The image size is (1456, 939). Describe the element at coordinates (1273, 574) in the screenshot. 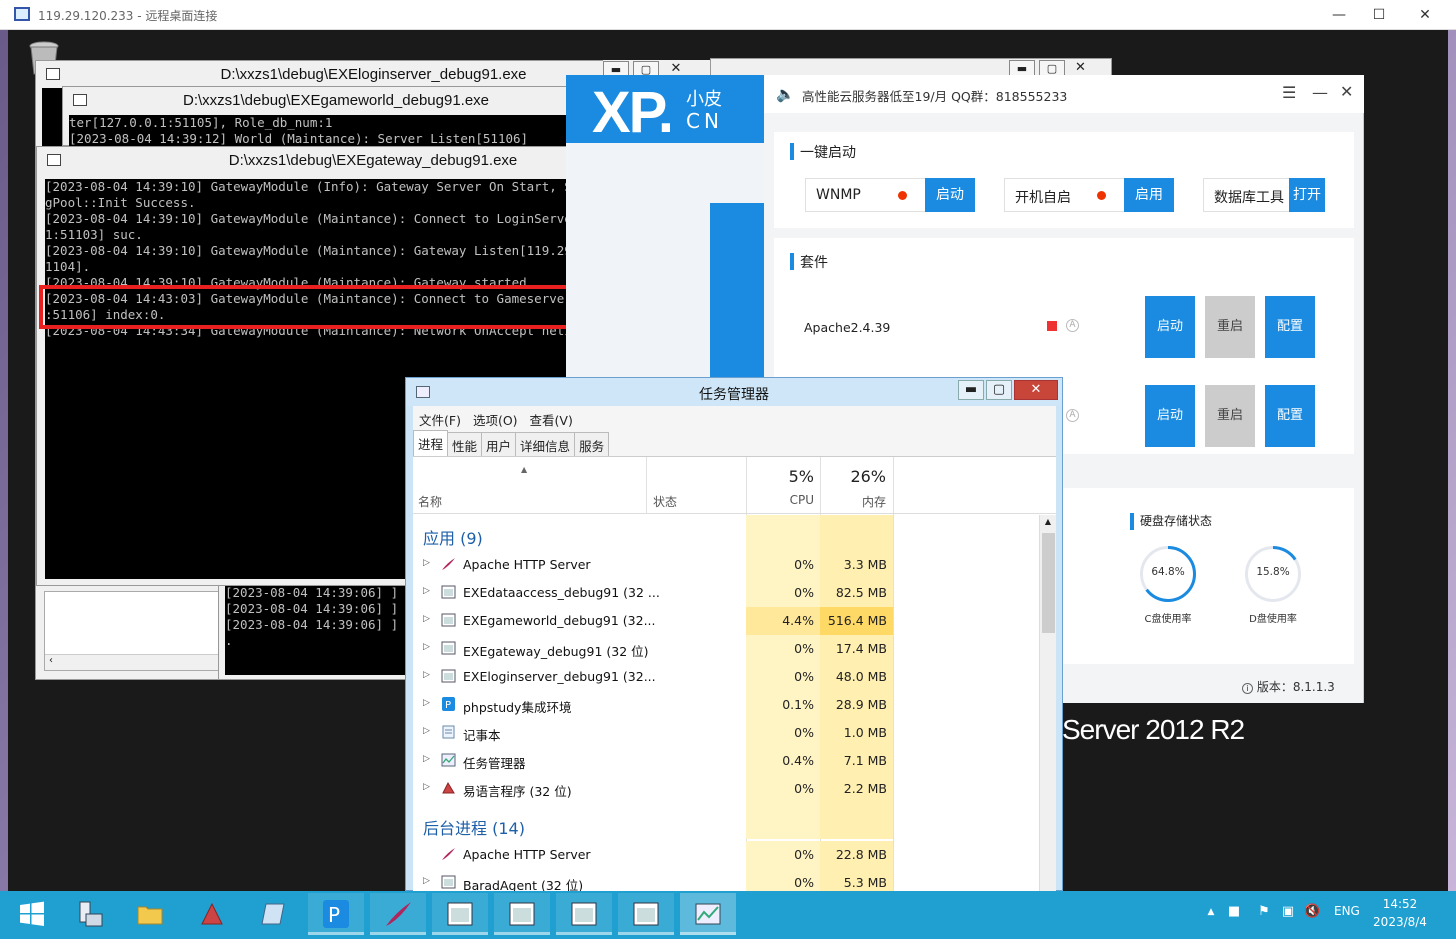

I see `d-drive-usage-ring: 15.8%` at that location.